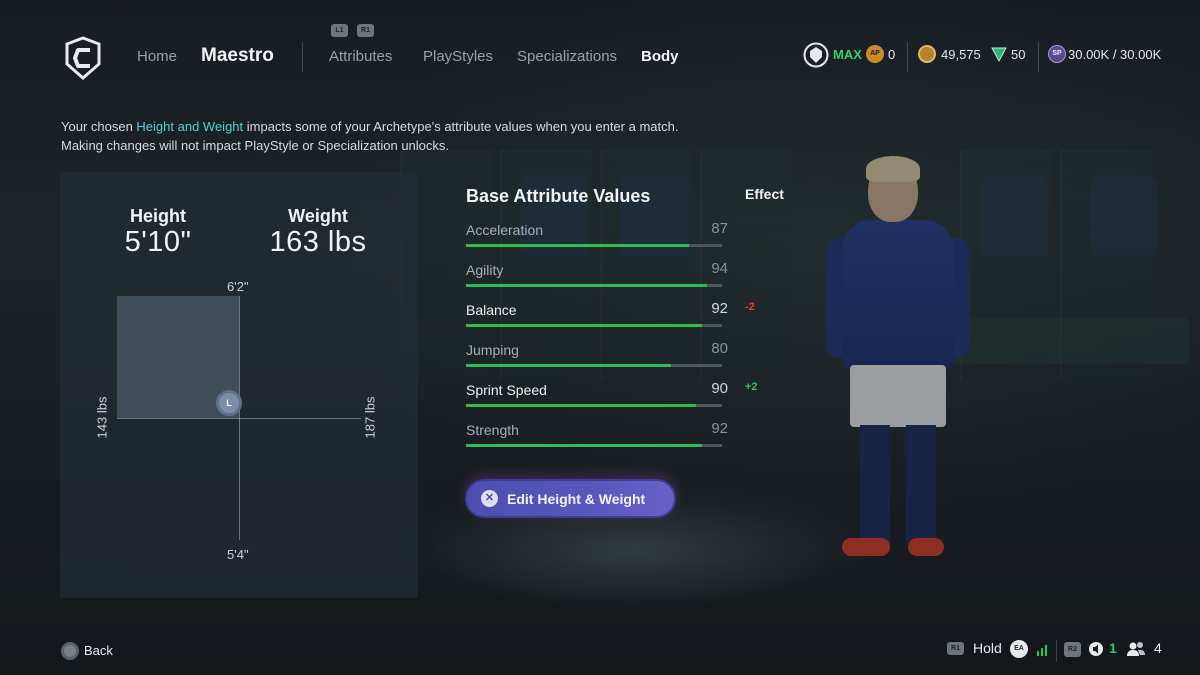  What do you see at coordinates (237, 55) in the screenshot?
I see `page-title: Maestro` at bounding box center [237, 55].